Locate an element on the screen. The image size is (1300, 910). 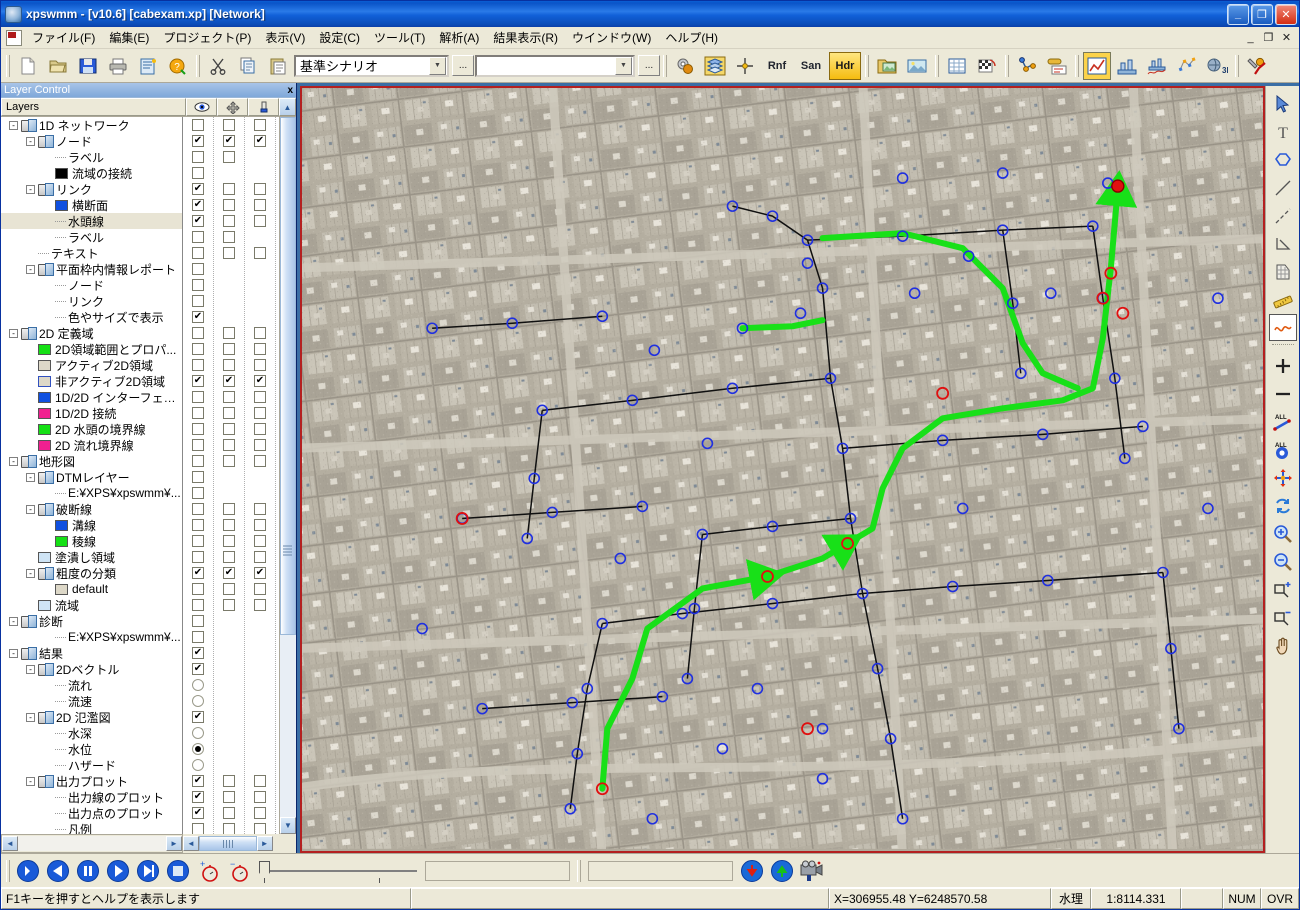
layer-row: 1D/2D インターフェイス is located at coordinates (91, 397).